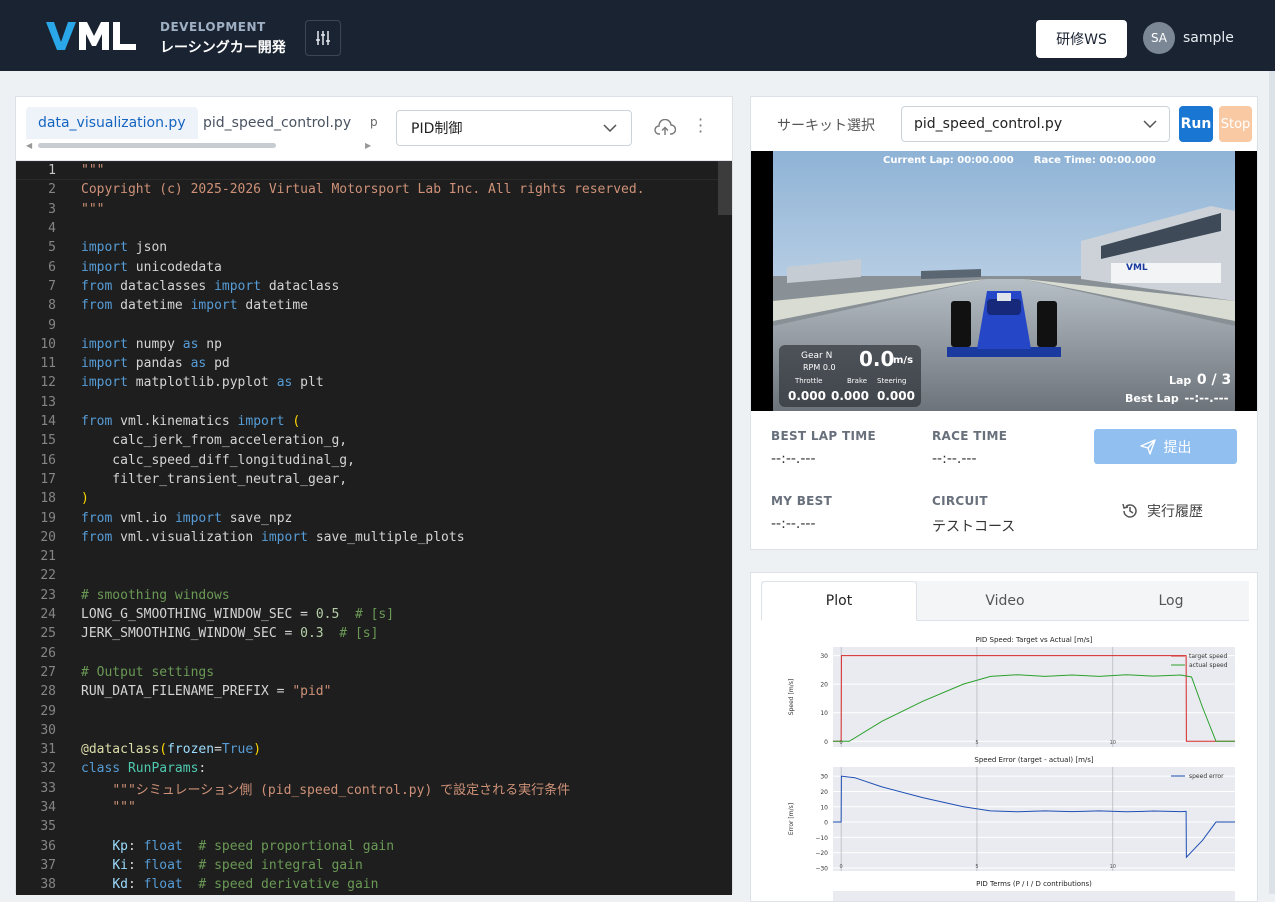 This screenshot has width=1275, height=902. What do you see at coordinates (48, 615) in the screenshot?
I see `line-number: 24` at bounding box center [48, 615].